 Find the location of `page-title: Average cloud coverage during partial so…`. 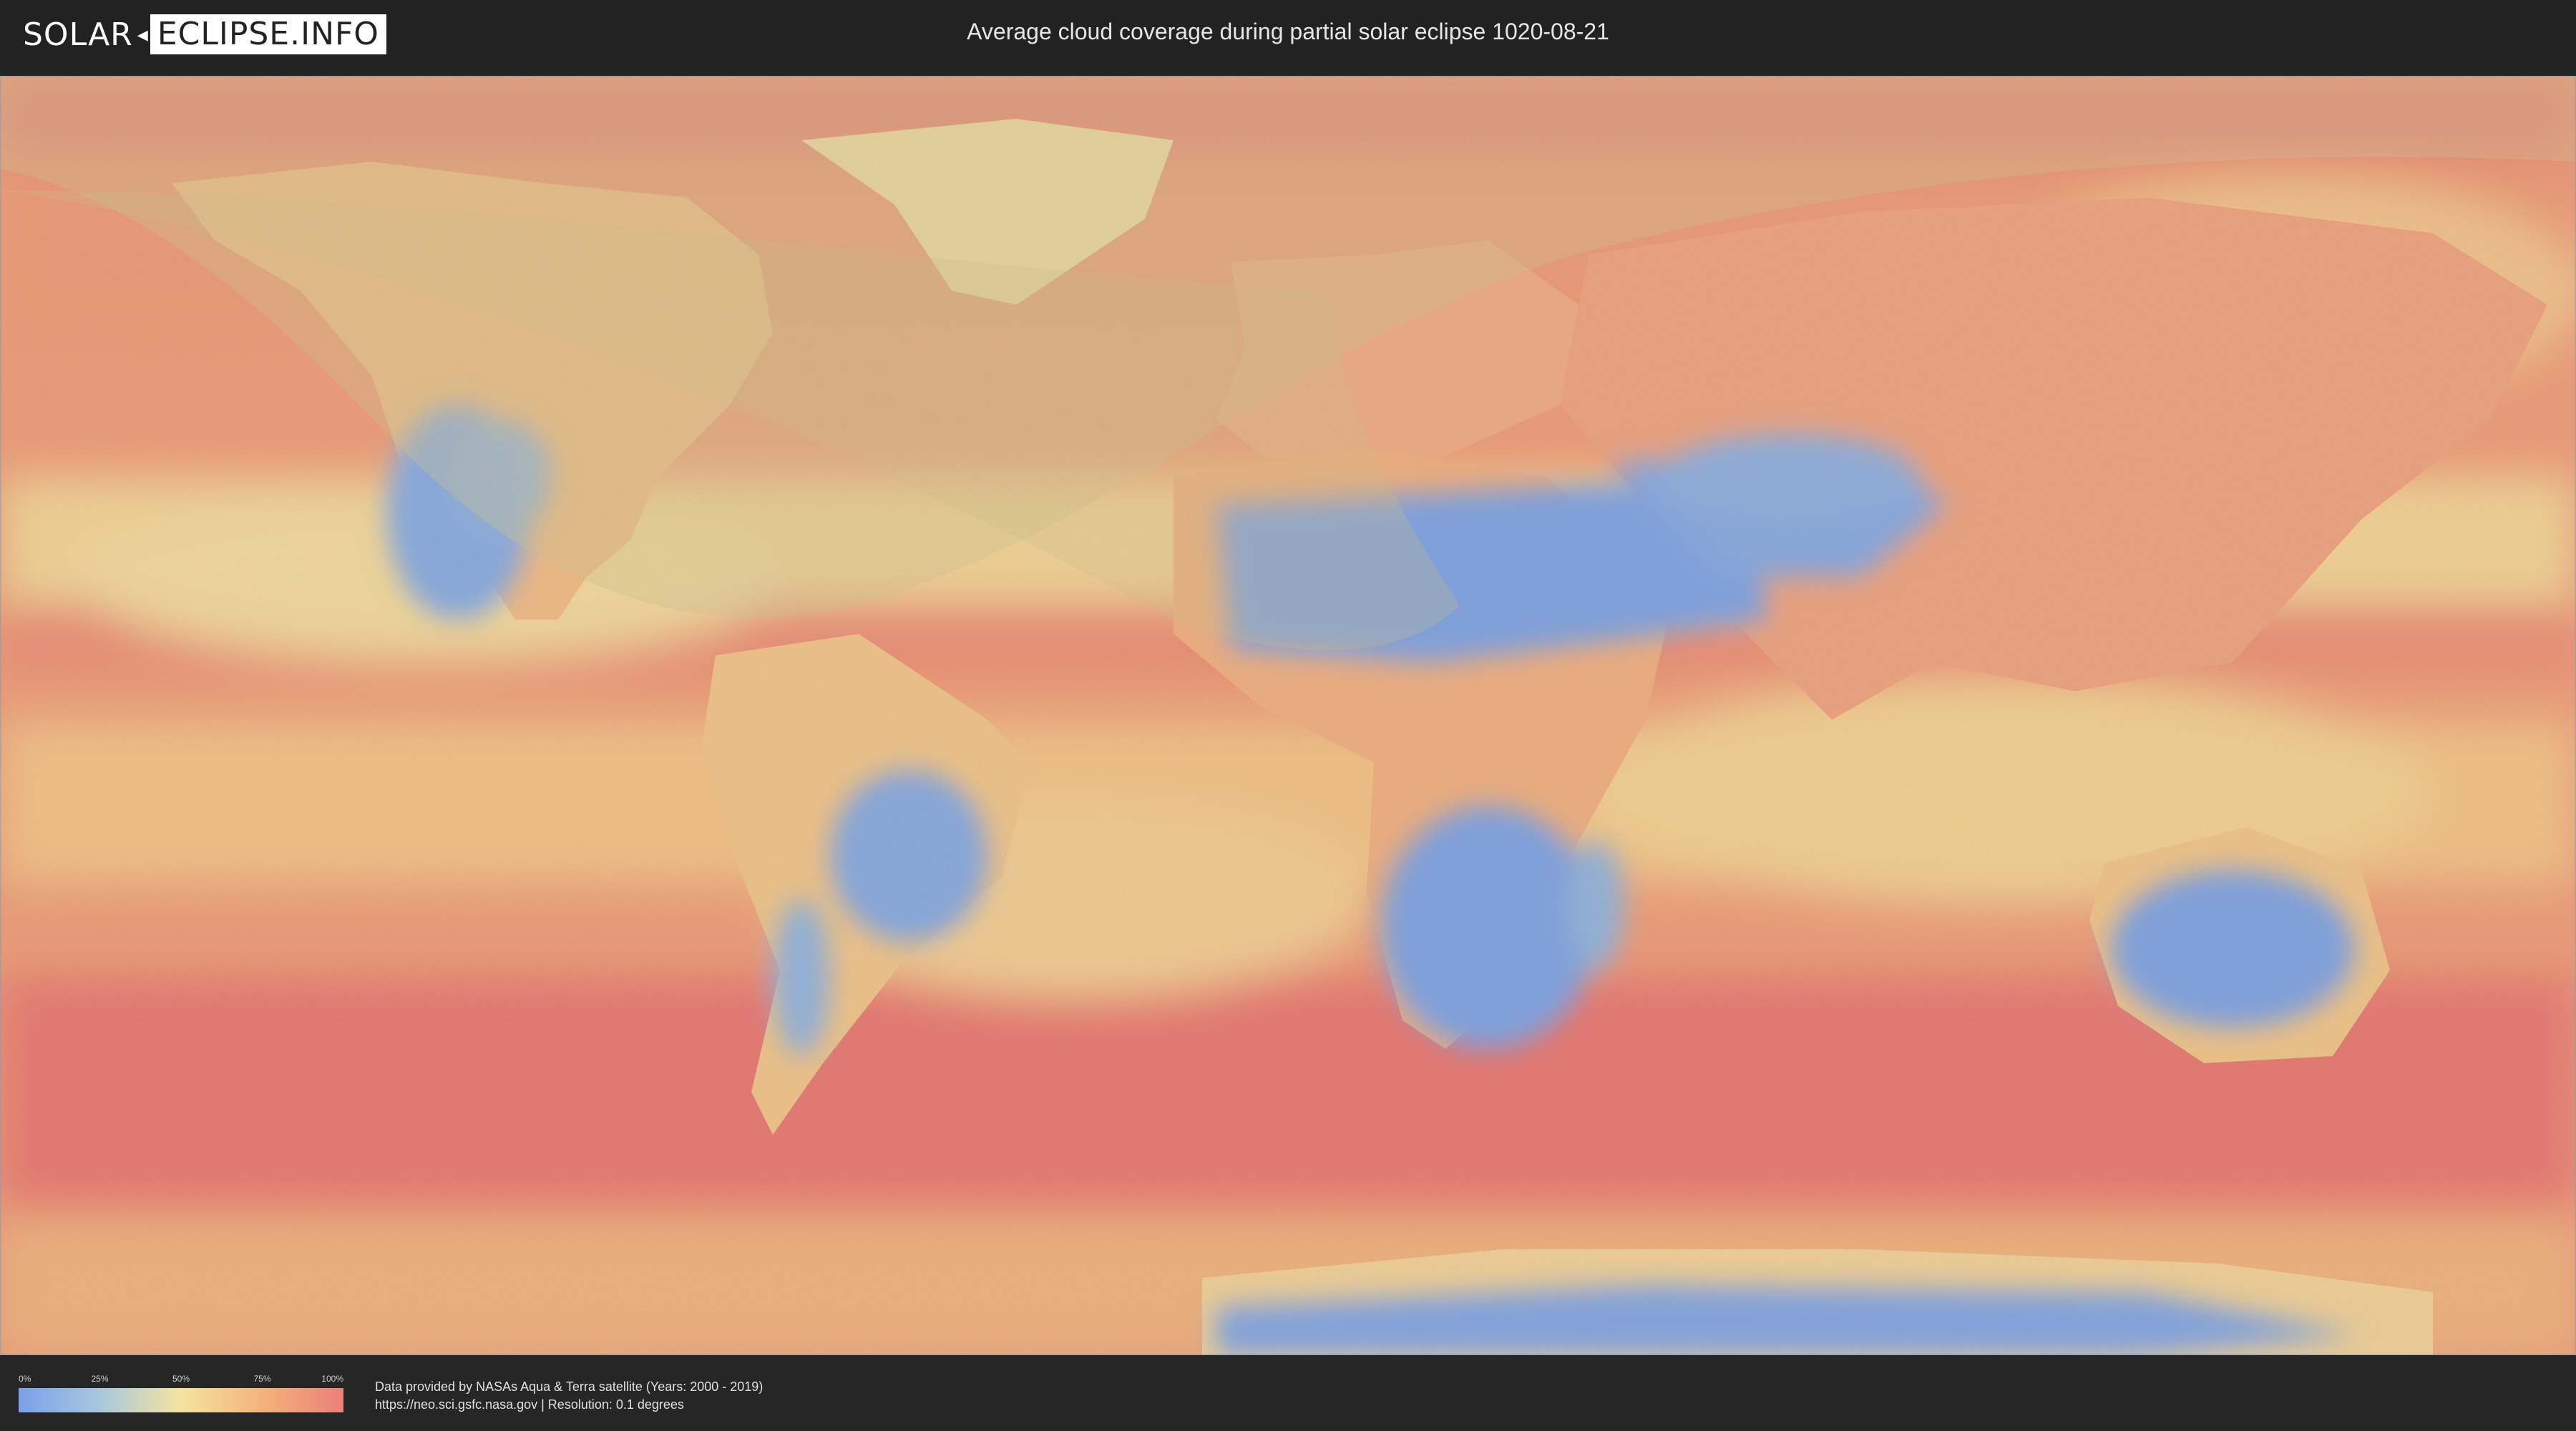

page-title: Average cloud coverage during partial so… is located at coordinates (1288, 31).